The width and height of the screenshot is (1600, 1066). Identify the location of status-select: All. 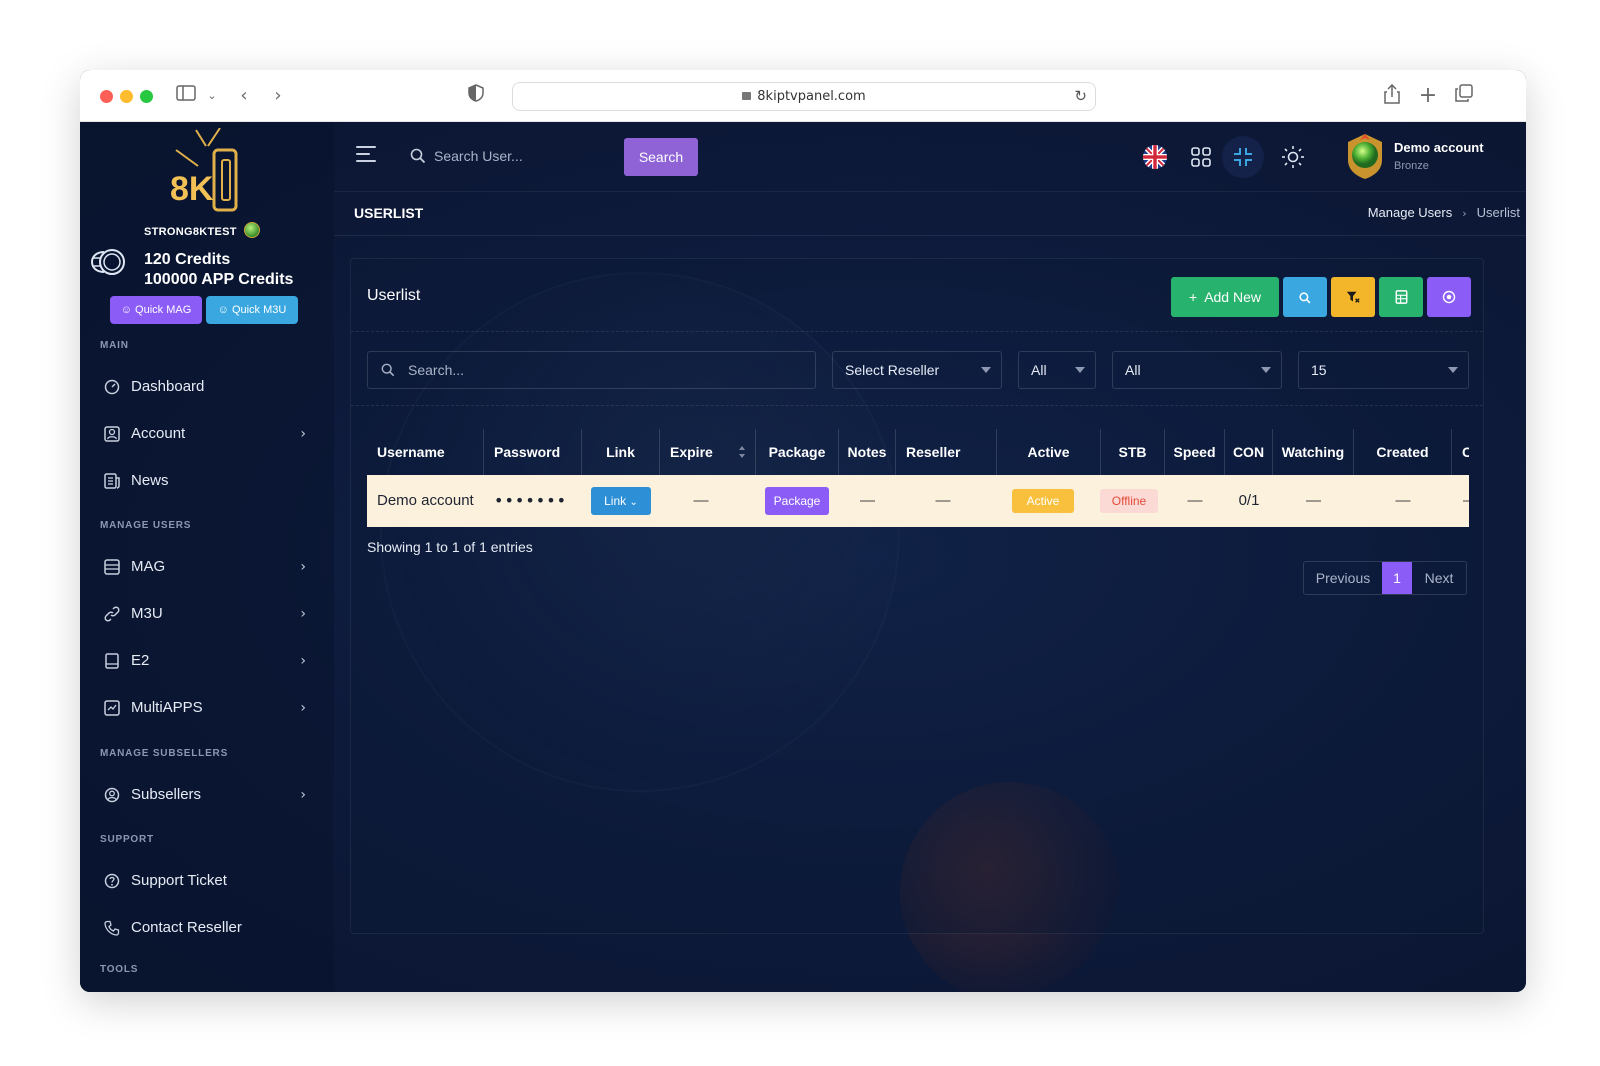
(1057, 370).